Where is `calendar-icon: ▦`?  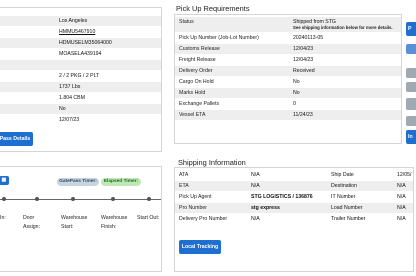
calendar-icon: ▦ is located at coordinates (4, 180).